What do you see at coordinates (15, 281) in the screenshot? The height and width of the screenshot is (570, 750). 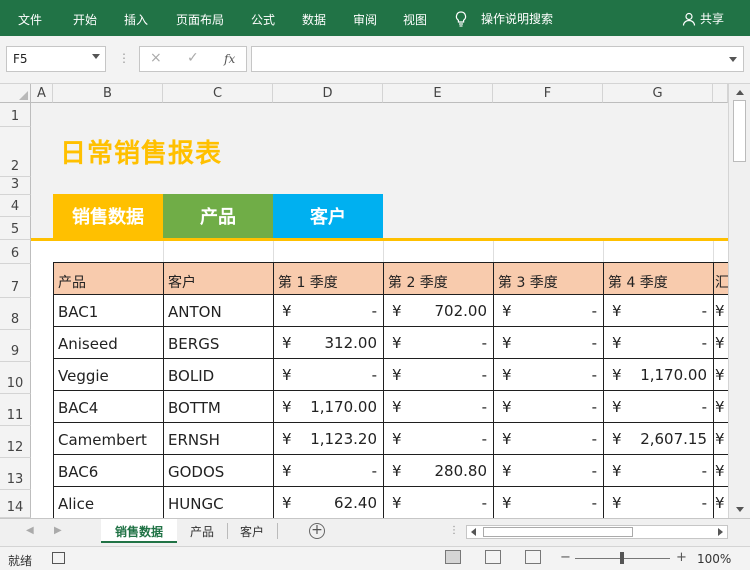 I see `row-header-7: 7` at bounding box center [15, 281].